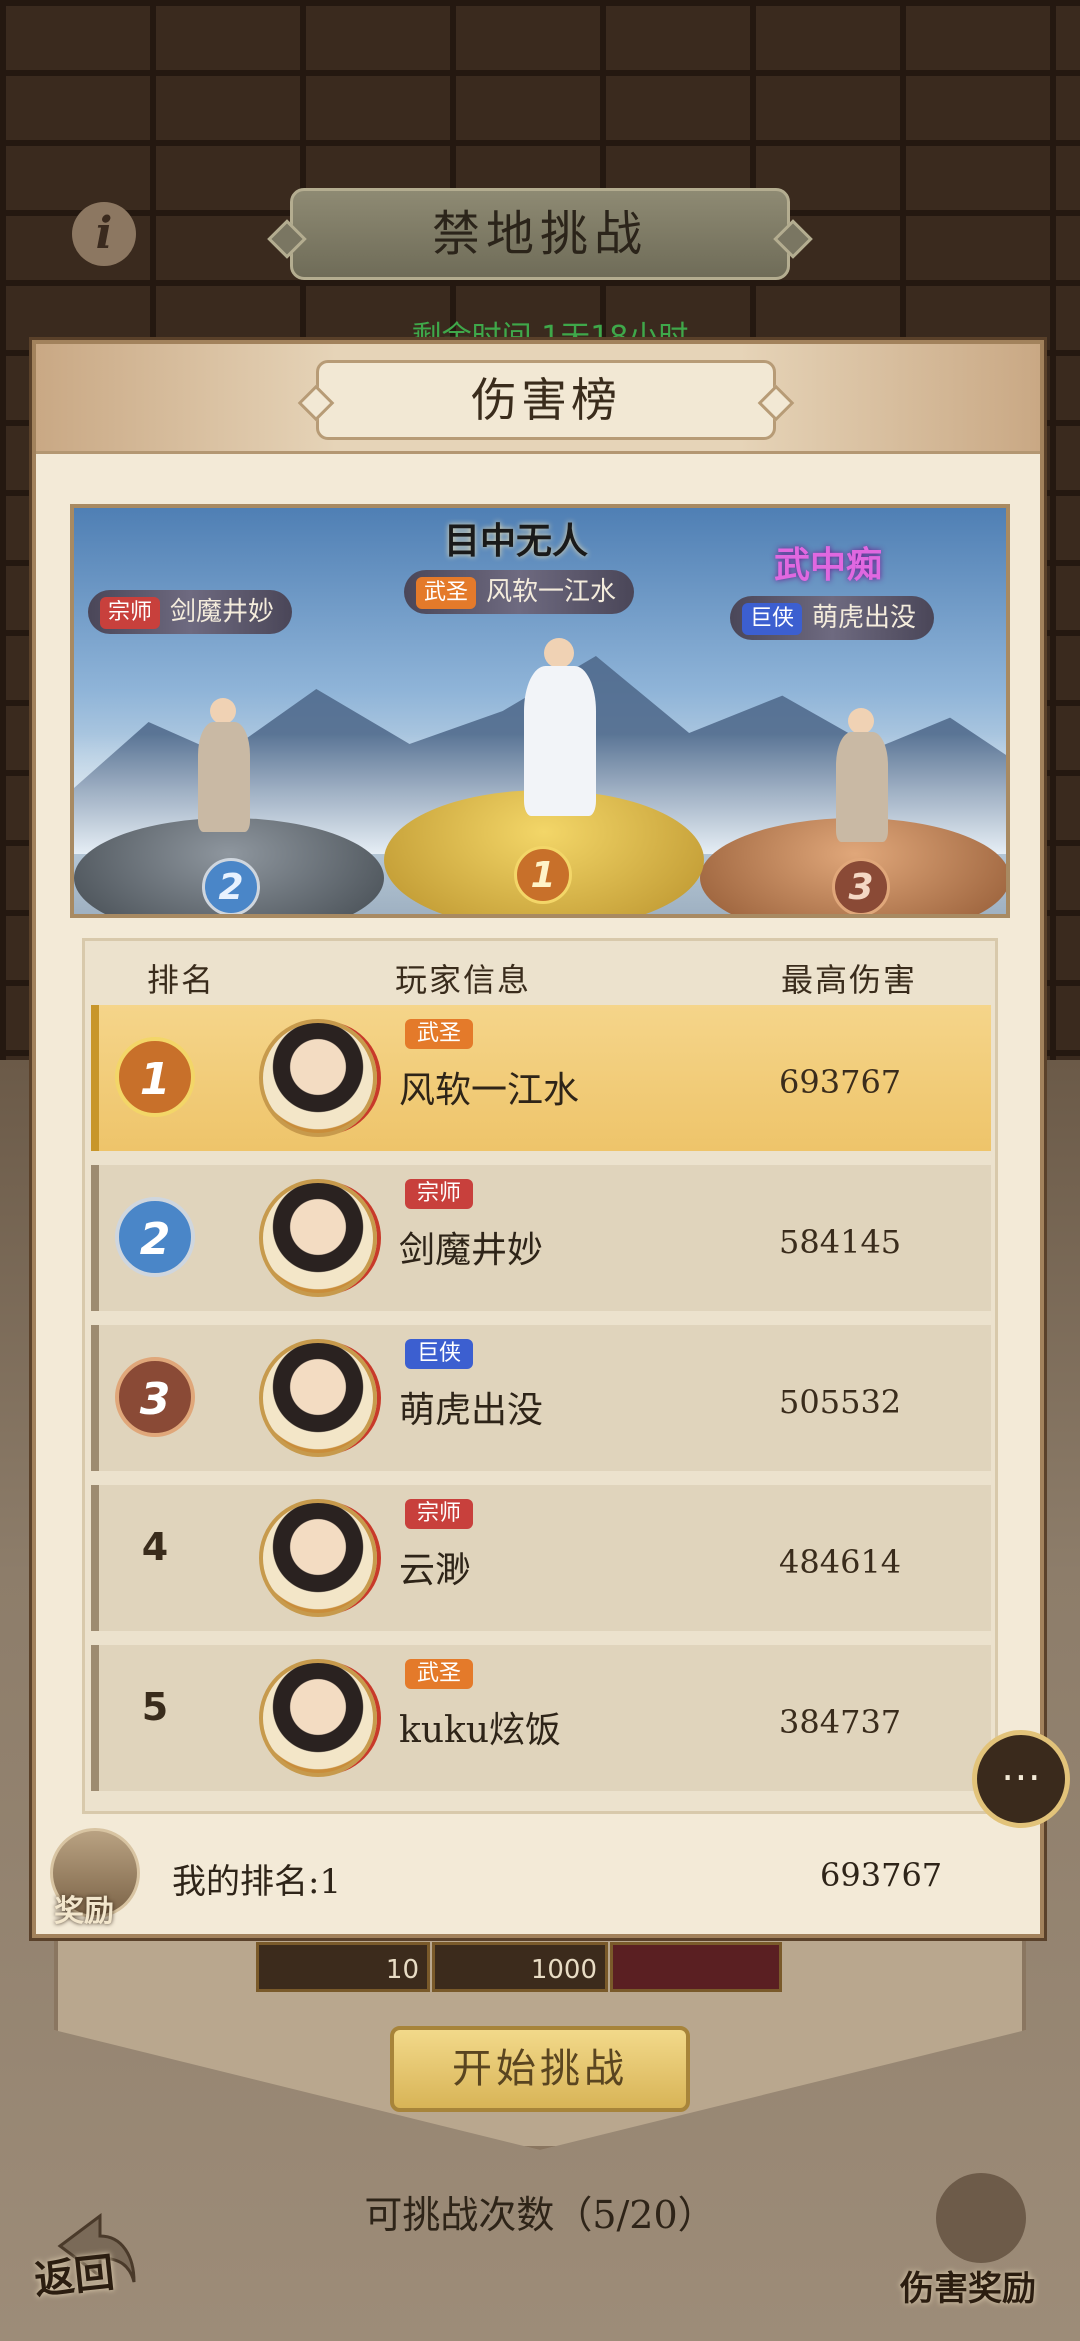  I want to click on rank-number: 4, so click(155, 1547).